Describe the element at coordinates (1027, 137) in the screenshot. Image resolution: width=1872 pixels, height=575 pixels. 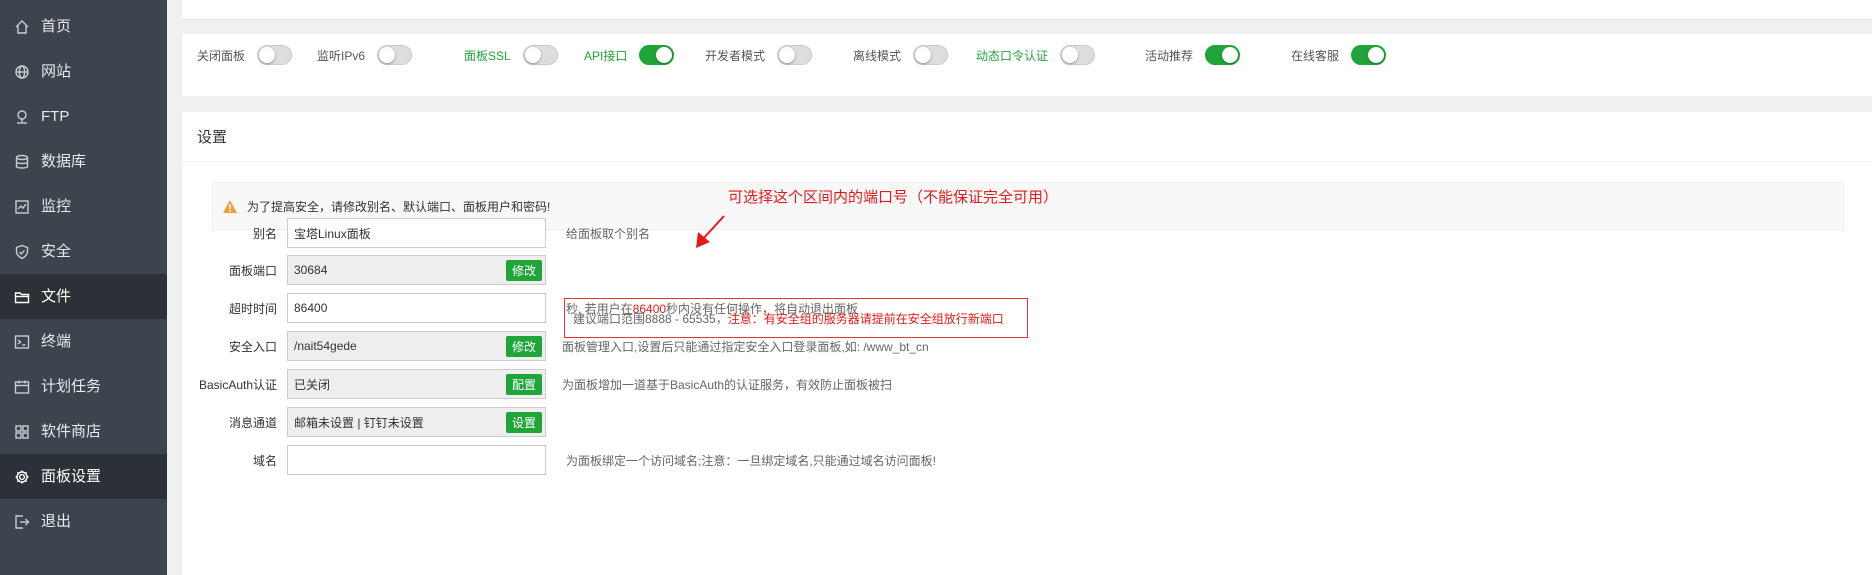
I see `settings-title: 设置` at that location.